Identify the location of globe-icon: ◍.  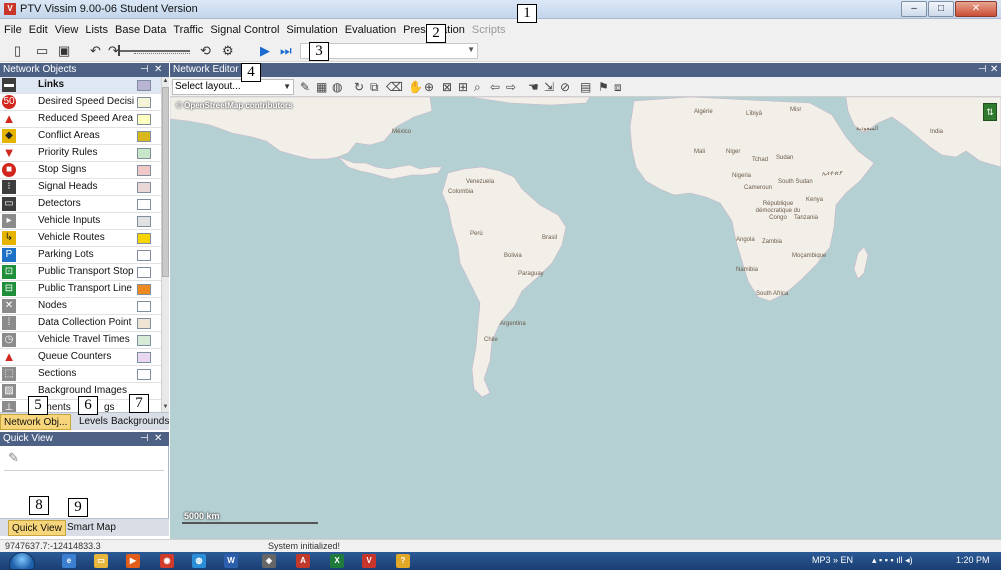
(337, 87).